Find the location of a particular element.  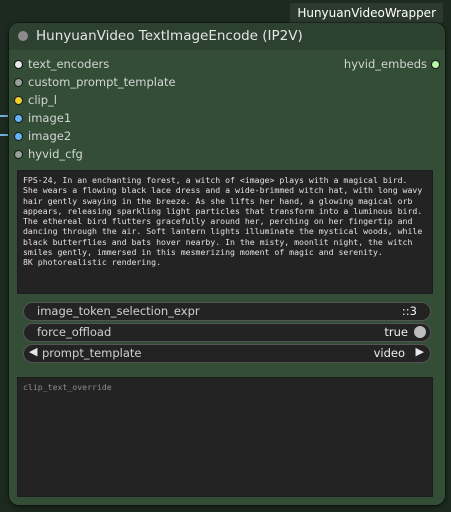

arrow-right-icon: ▶ is located at coordinates (420, 351).